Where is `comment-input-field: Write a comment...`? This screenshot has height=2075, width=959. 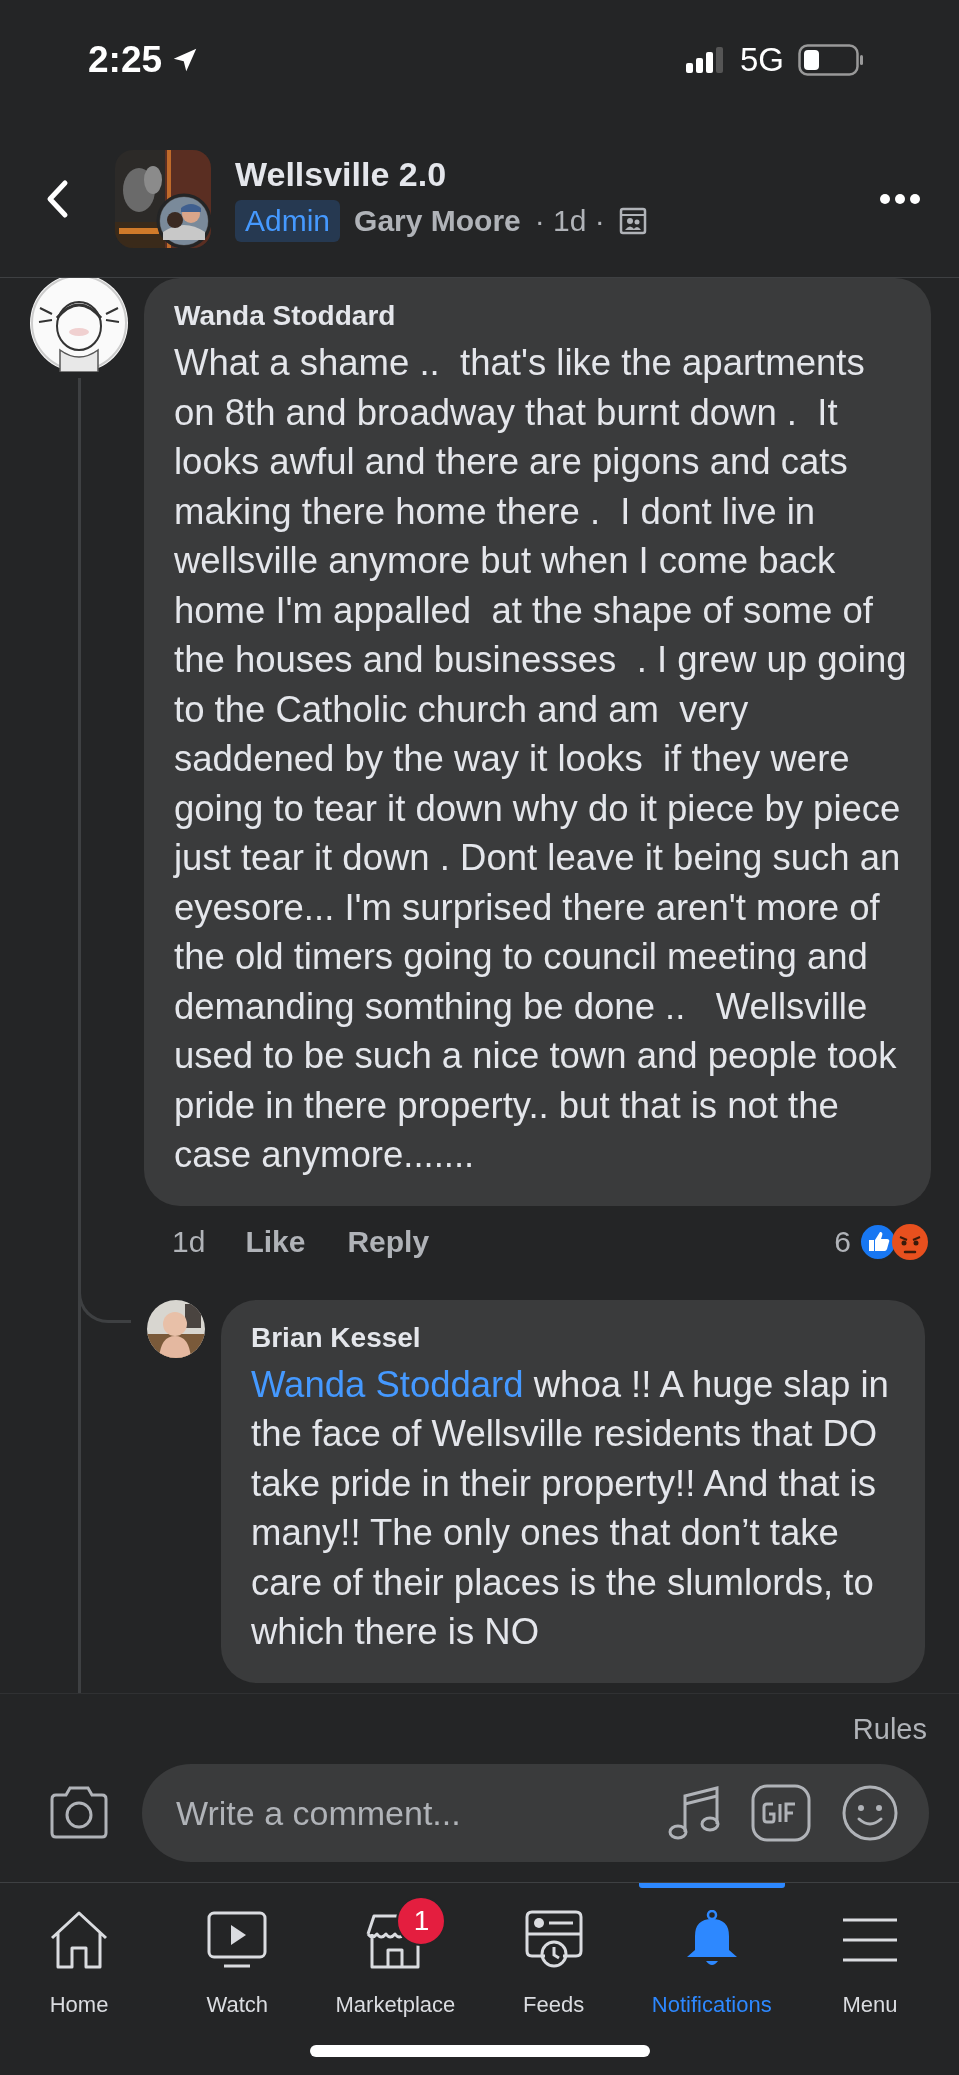
comment-input-field: Write a comment... is located at coordinates (405, 1813).